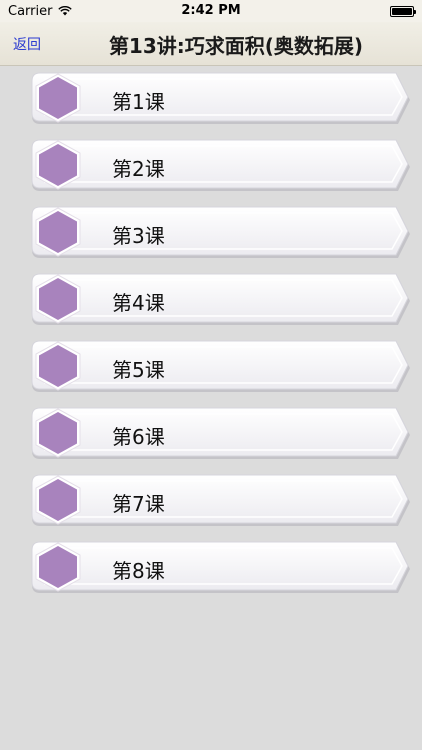 This screenshot has height=750, width=422. I want to click on back-button: 返回, so click(27, 44).